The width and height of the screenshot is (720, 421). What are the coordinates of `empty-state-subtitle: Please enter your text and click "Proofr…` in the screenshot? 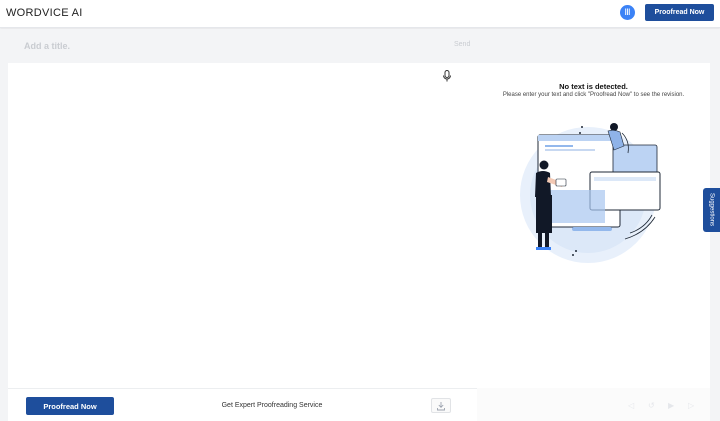 It's located at (593, 95).